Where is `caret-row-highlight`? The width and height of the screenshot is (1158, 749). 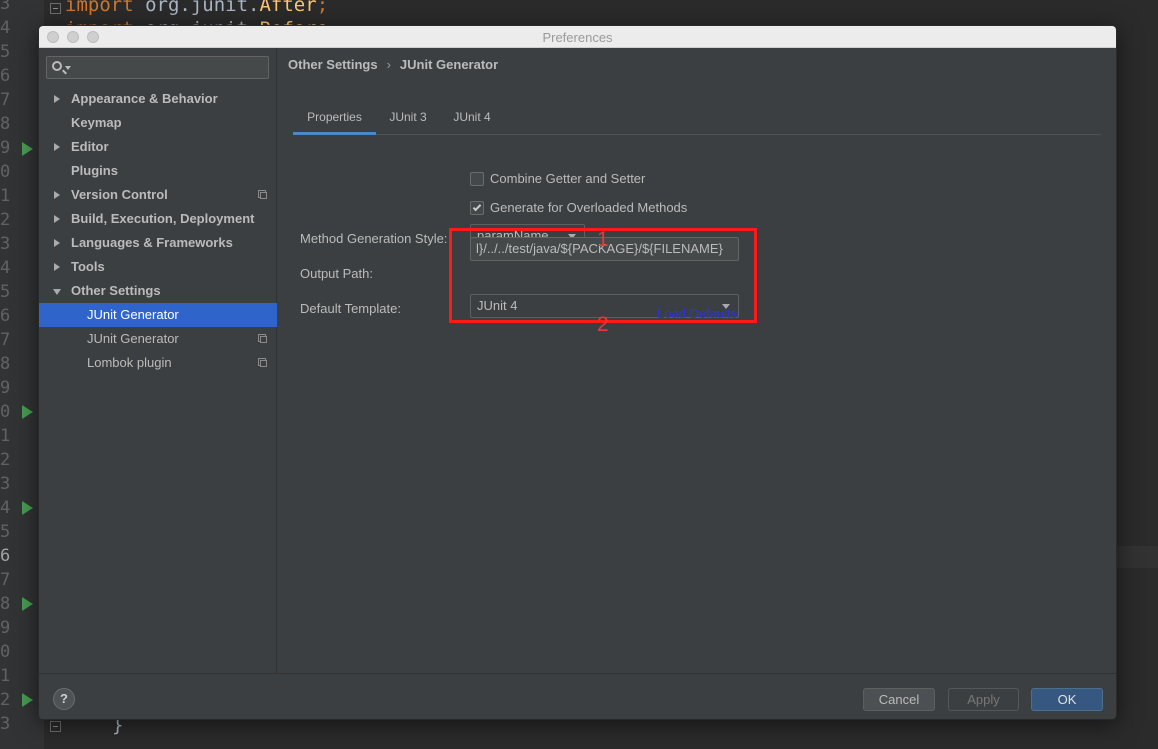 caret-row-highlight is located at coordinates (1137, 557).